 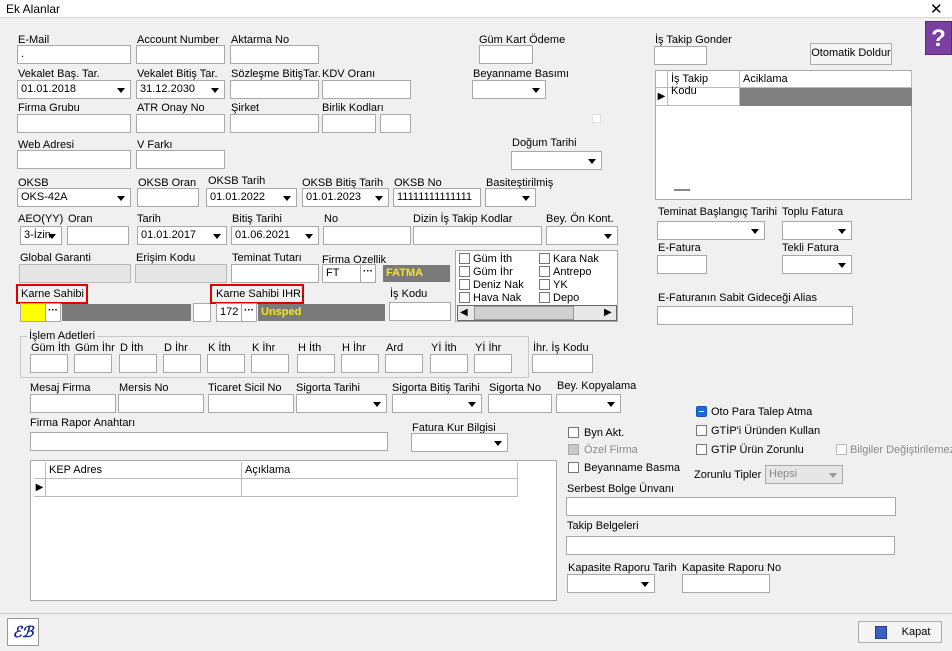 What do you see at coordinates (544, 271) in the screenshot?
I see `check-antrepo` at bounding box center [544, 271].